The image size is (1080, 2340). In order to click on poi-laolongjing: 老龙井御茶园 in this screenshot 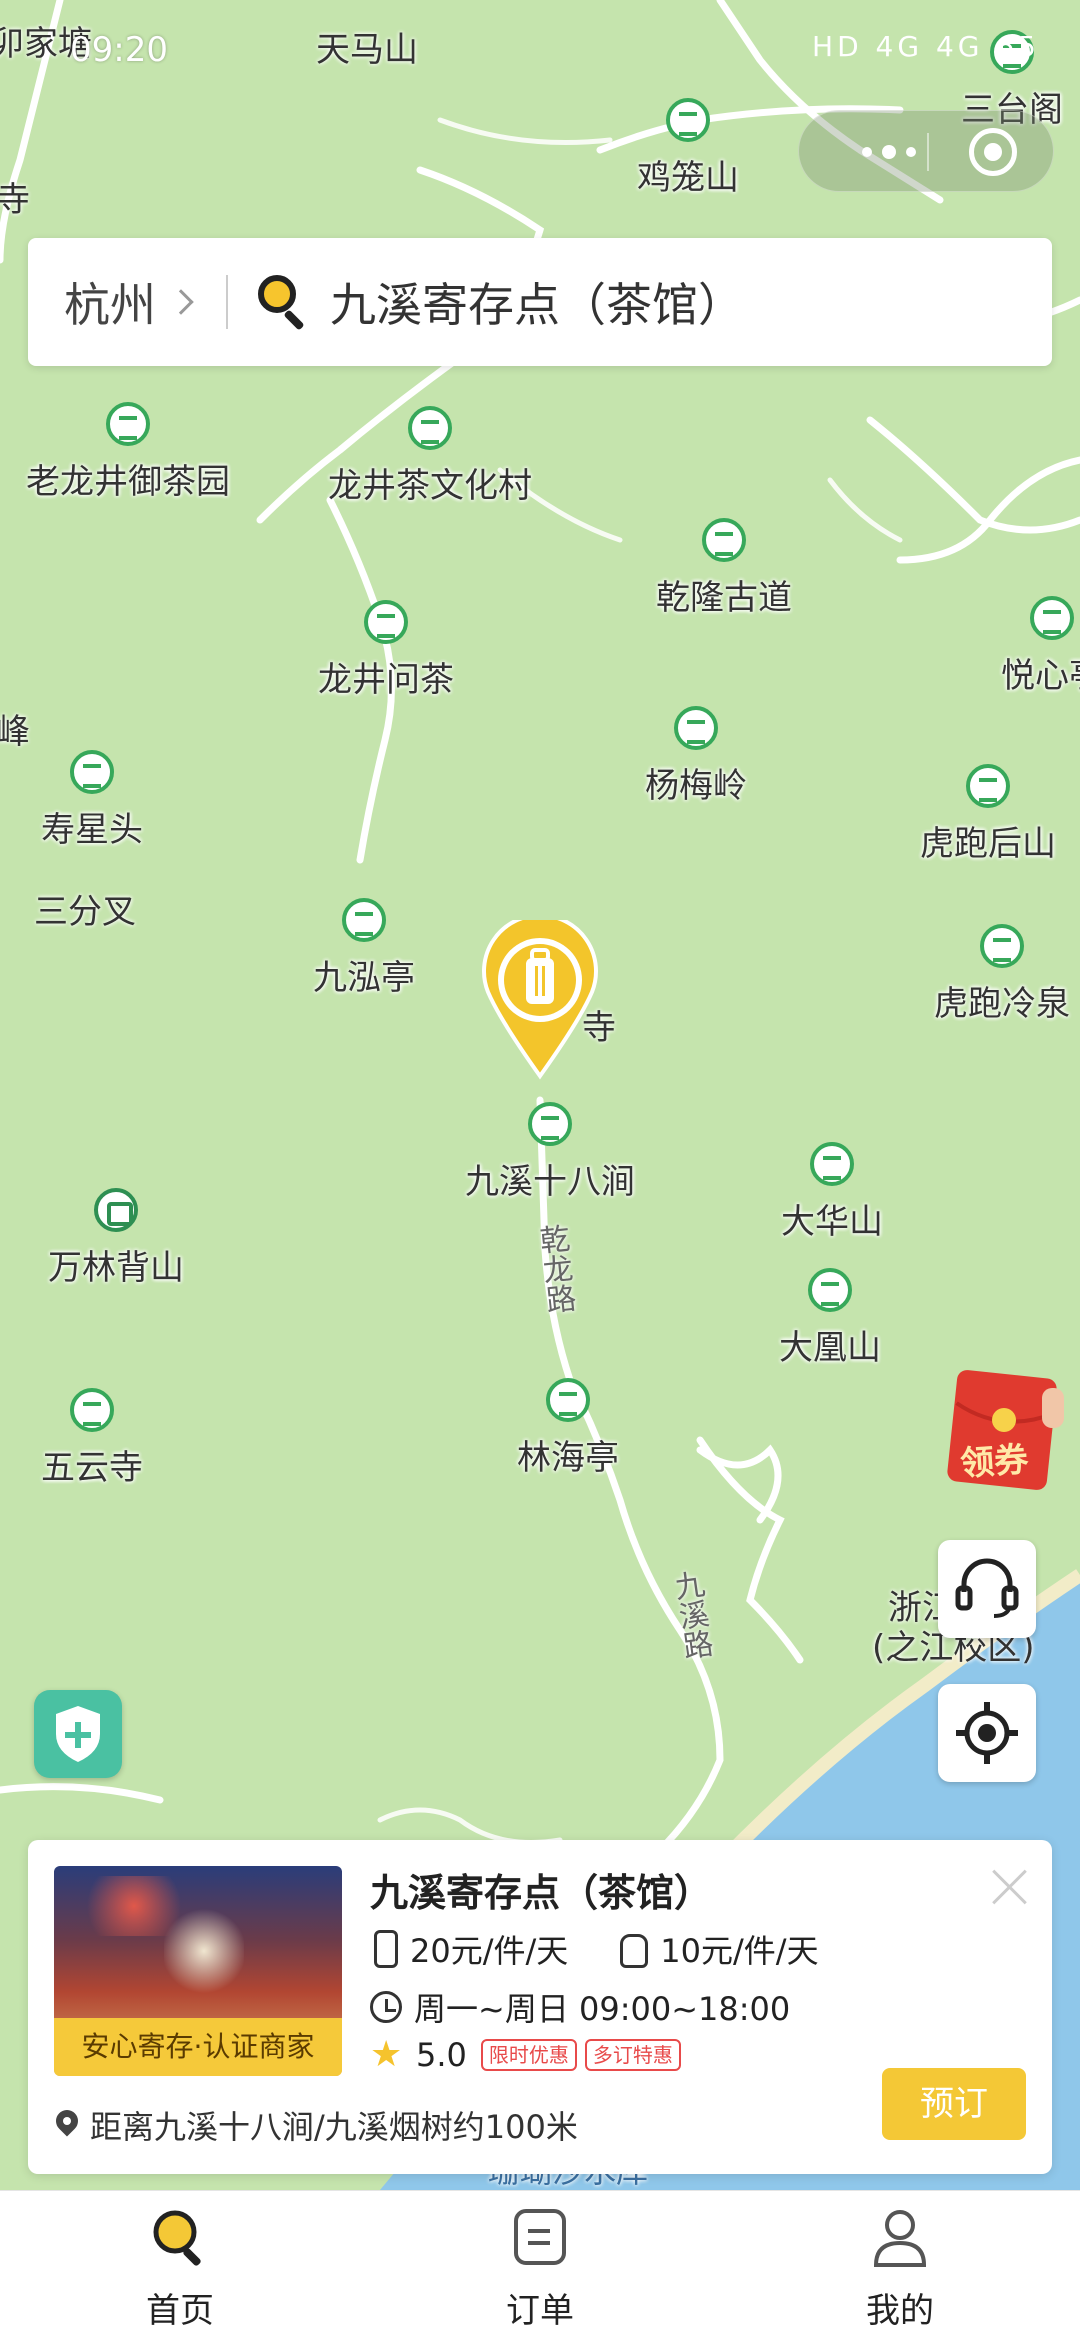, I will do `click(128, 452)`.